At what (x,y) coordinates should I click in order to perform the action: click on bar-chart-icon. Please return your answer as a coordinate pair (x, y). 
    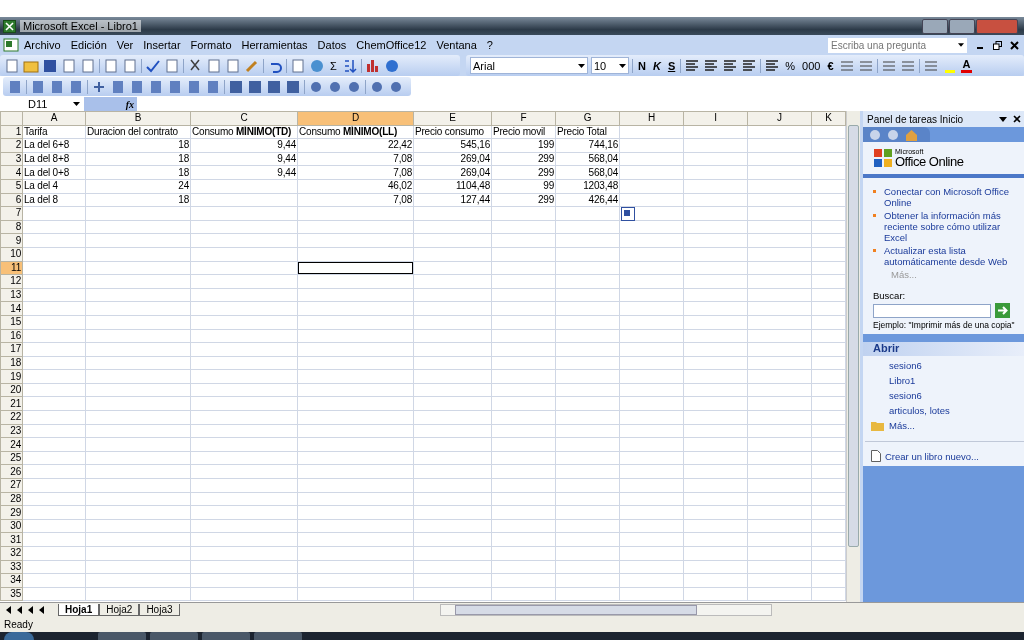
    Looking at the image, I should click on (372, 65).